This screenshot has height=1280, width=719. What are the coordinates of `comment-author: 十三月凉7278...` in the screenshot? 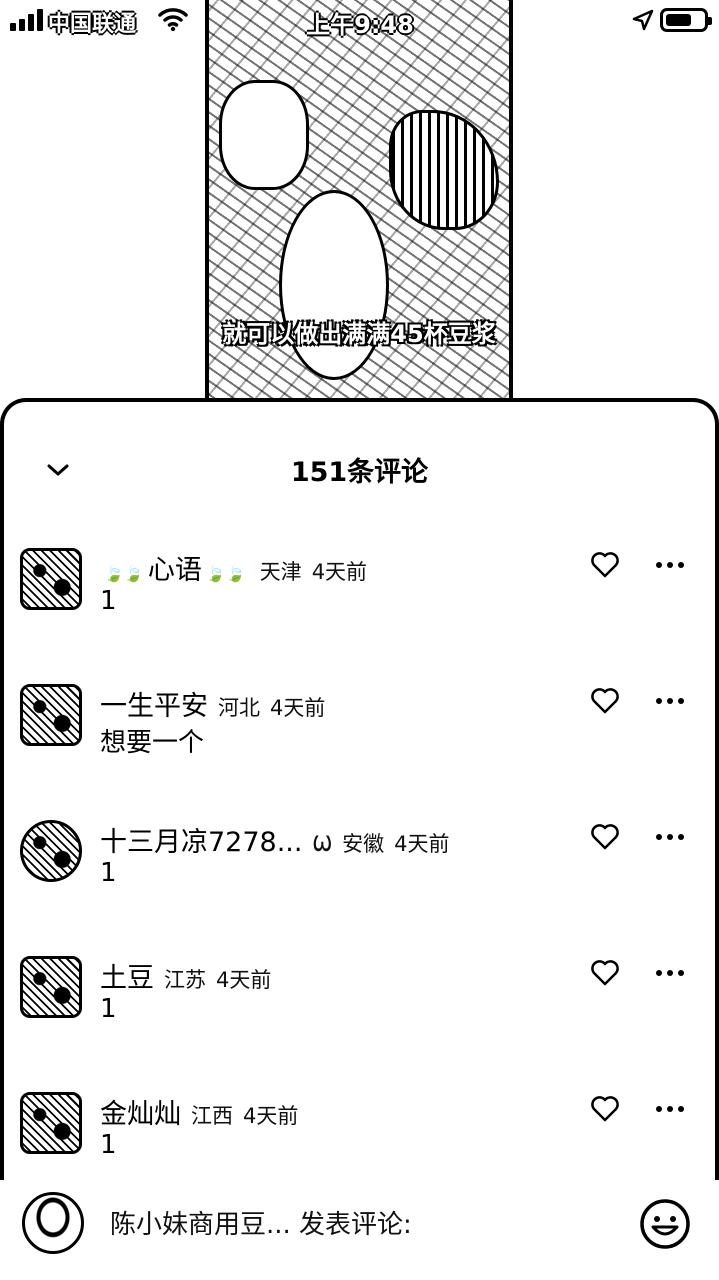 It's located at (201, 839).